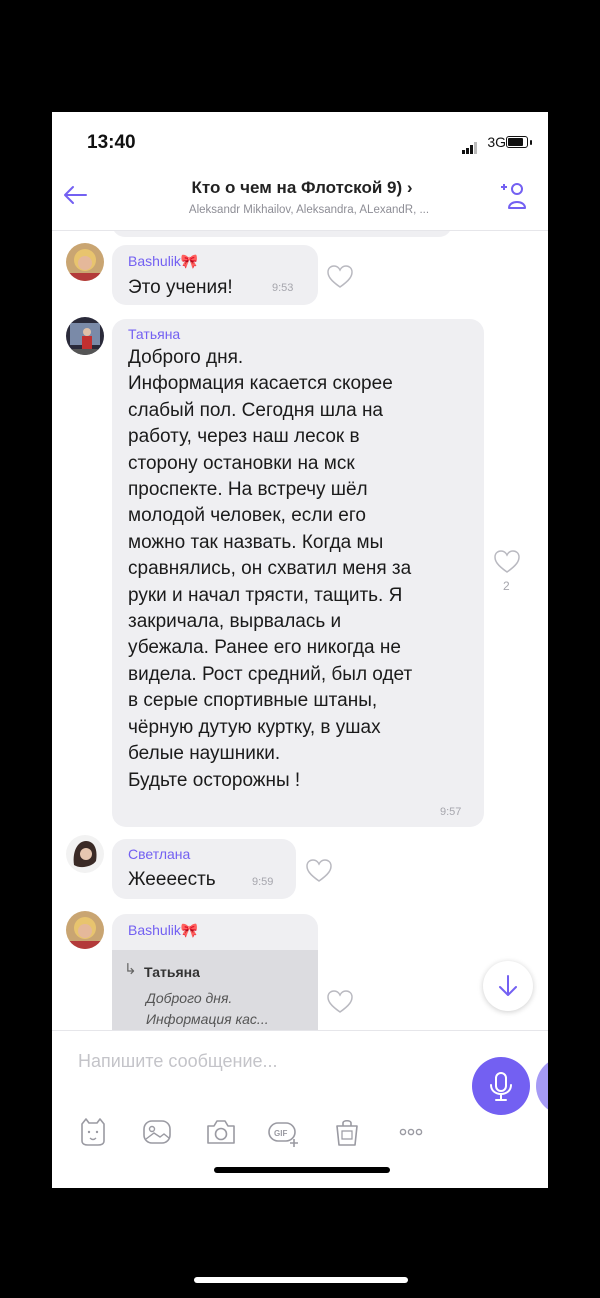 This screenshot has width=600, height=1298. I want to click on chat-title: Кто о чем на Флотской 9) ›, so click(302, 188).